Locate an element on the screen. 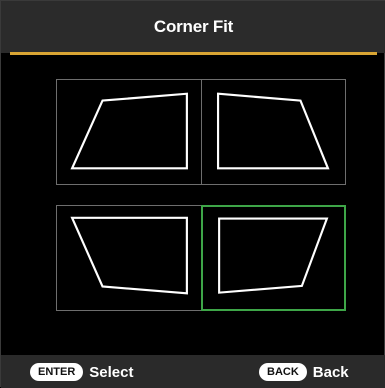  keystone-bottom-left-icon is located at coordinates (129, 255).